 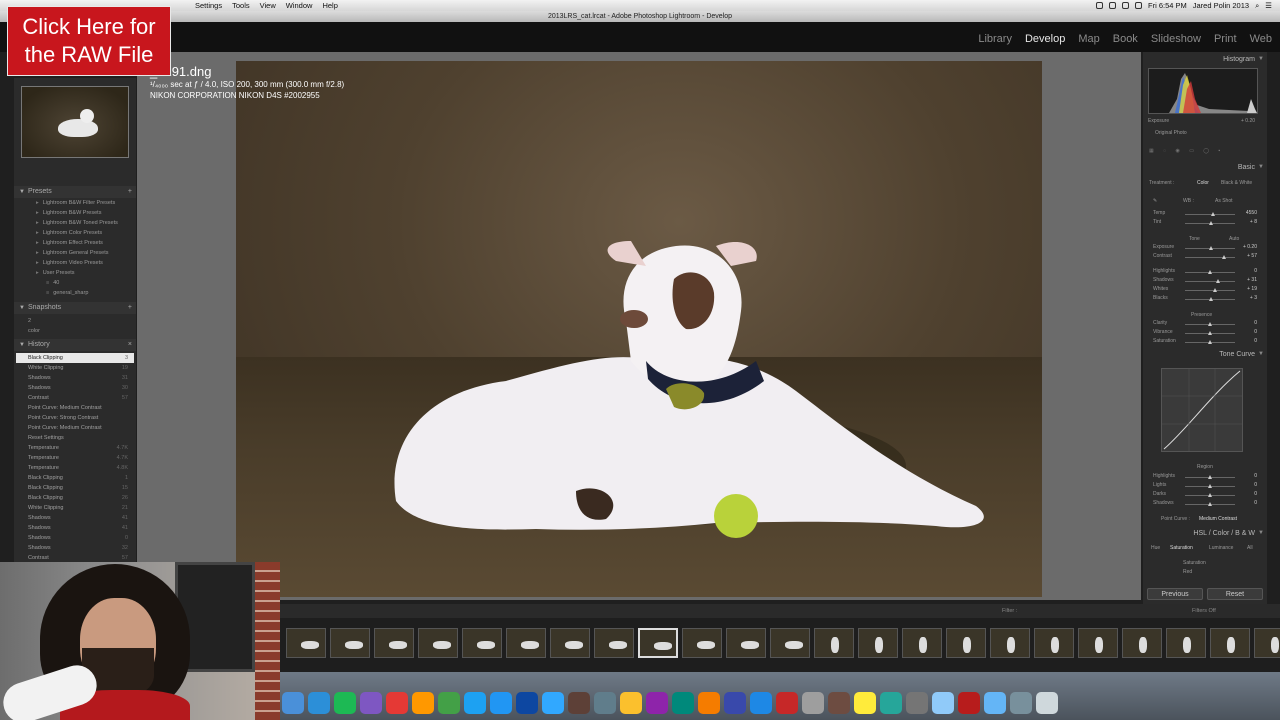 What do you see at coordinates (75, 398) in the screenshot?
I see `history-item: Contrast 57` at bounding box center [75, 398].